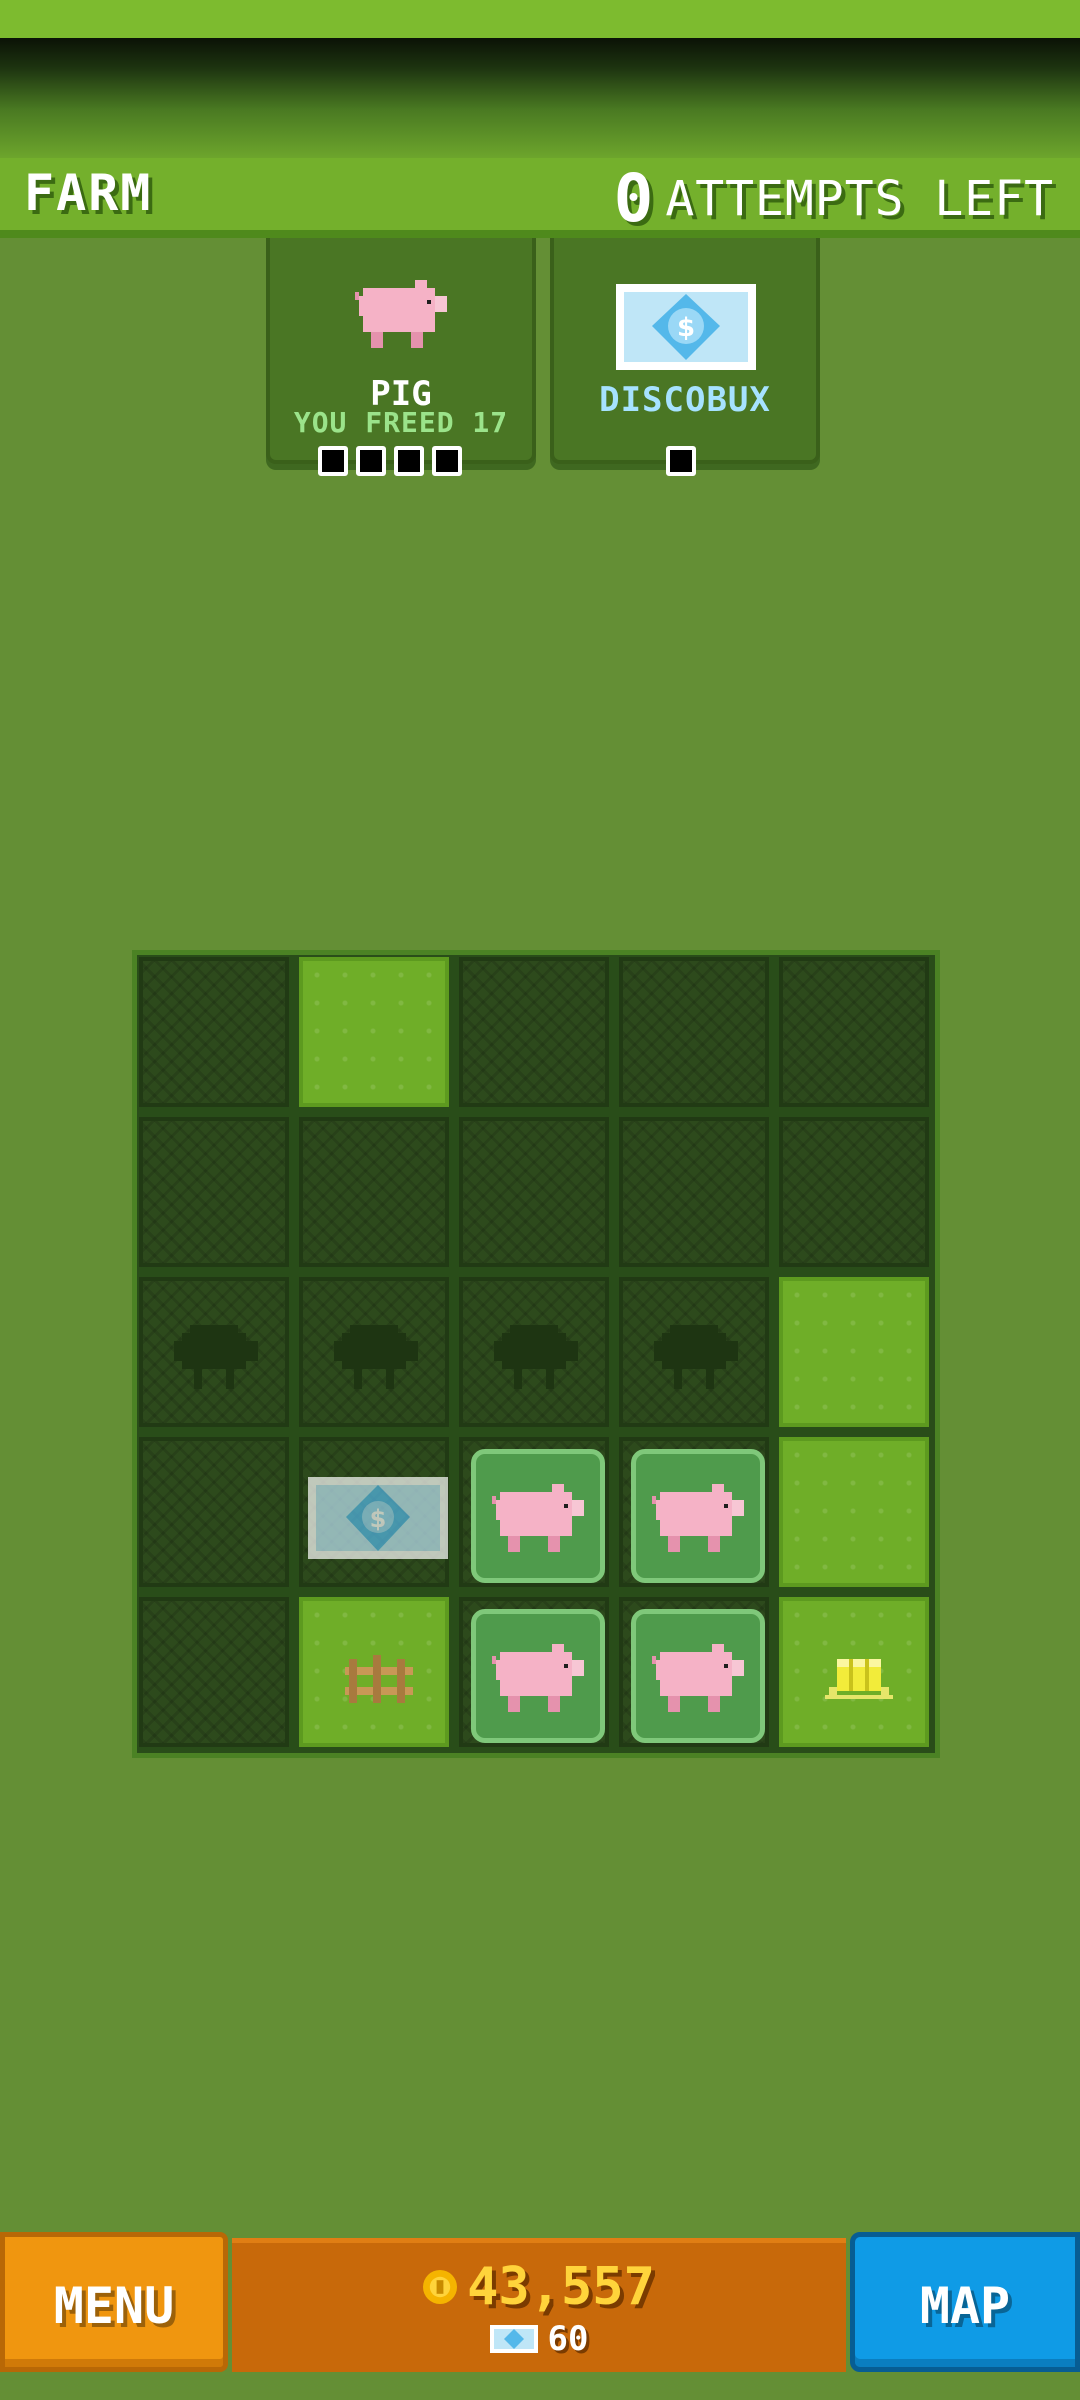  I want to click on discobux-icon, so click(513, 2339).